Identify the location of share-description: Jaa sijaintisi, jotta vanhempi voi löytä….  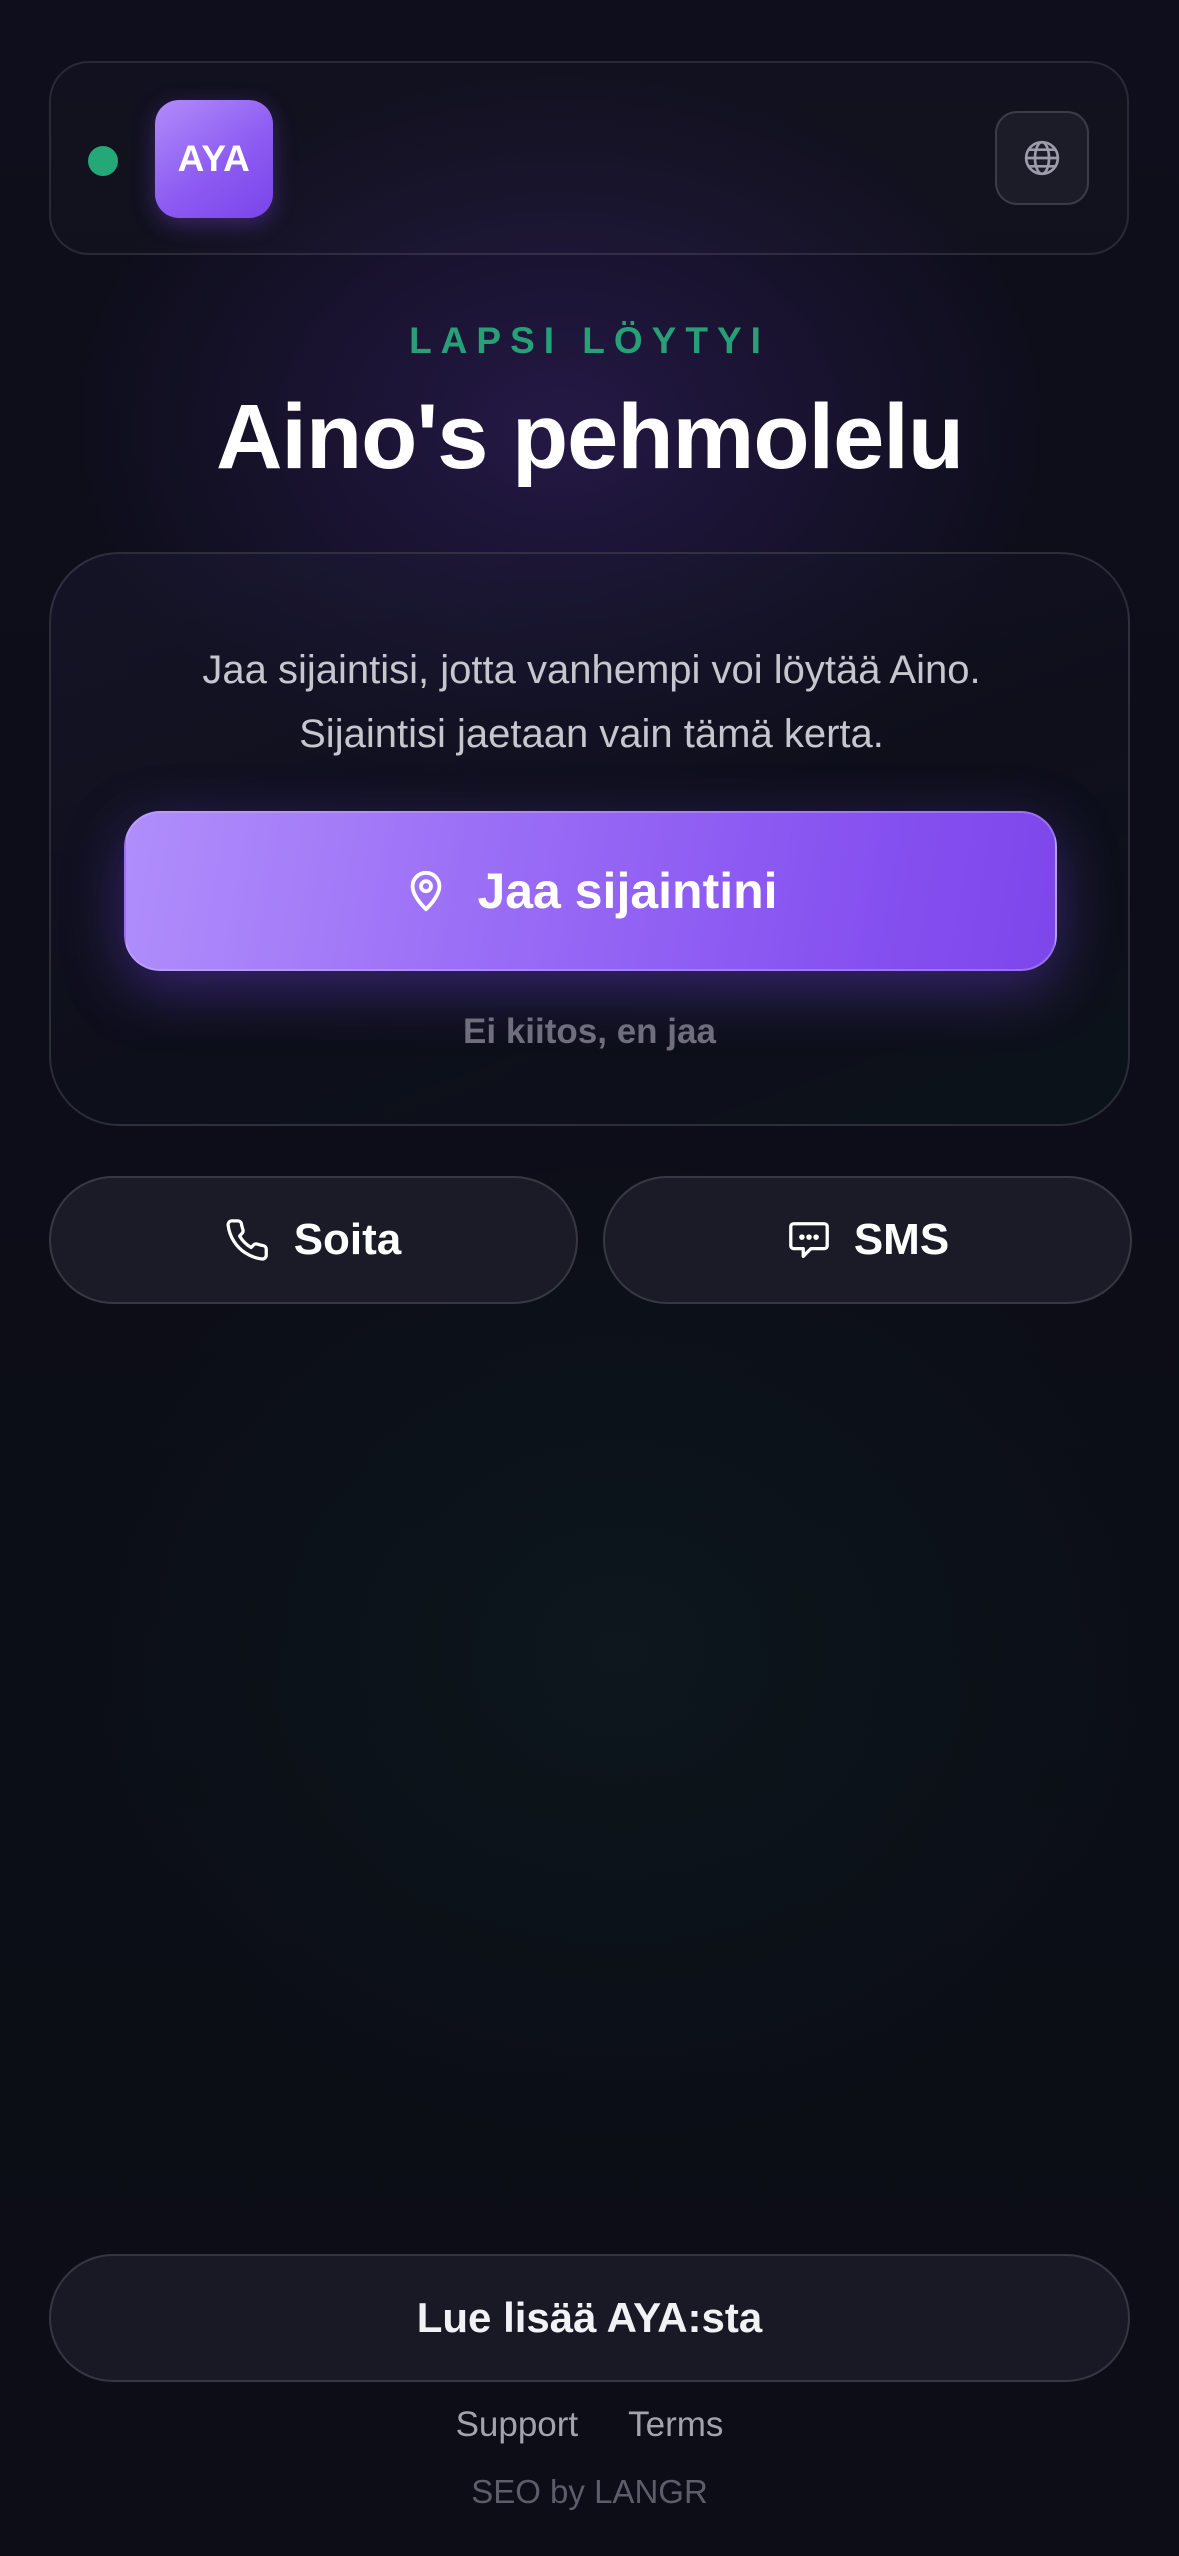
(591, 702).